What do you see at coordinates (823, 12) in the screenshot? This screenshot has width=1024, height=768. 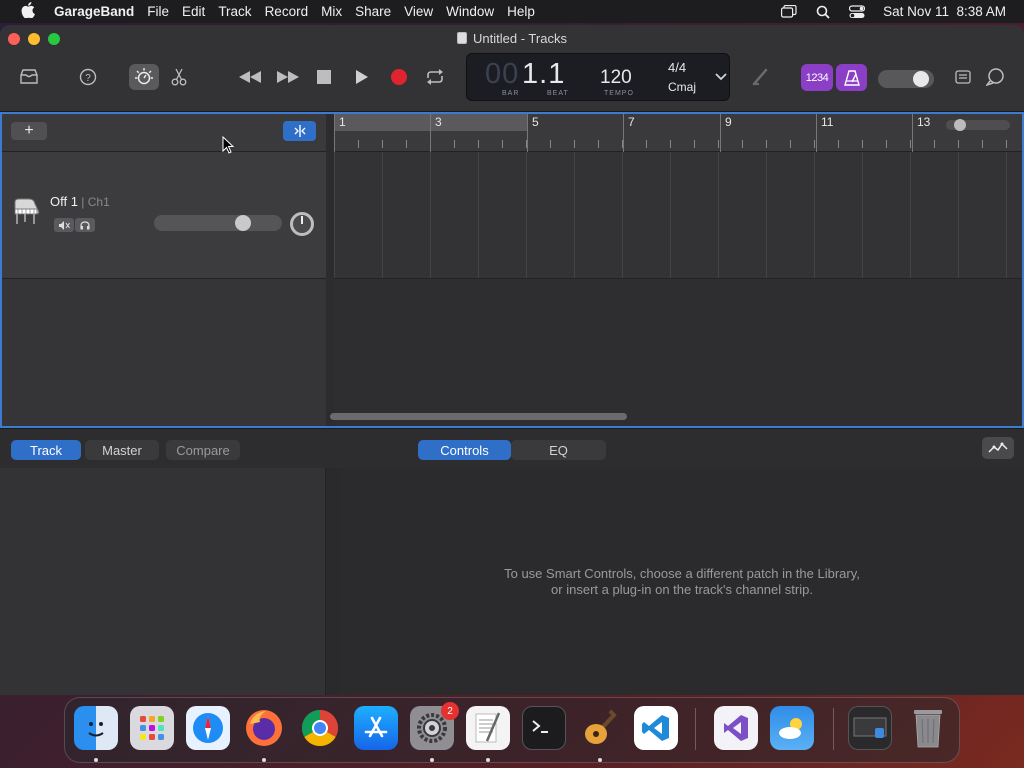 I see `search-icon` at bounding box center [823, 12].